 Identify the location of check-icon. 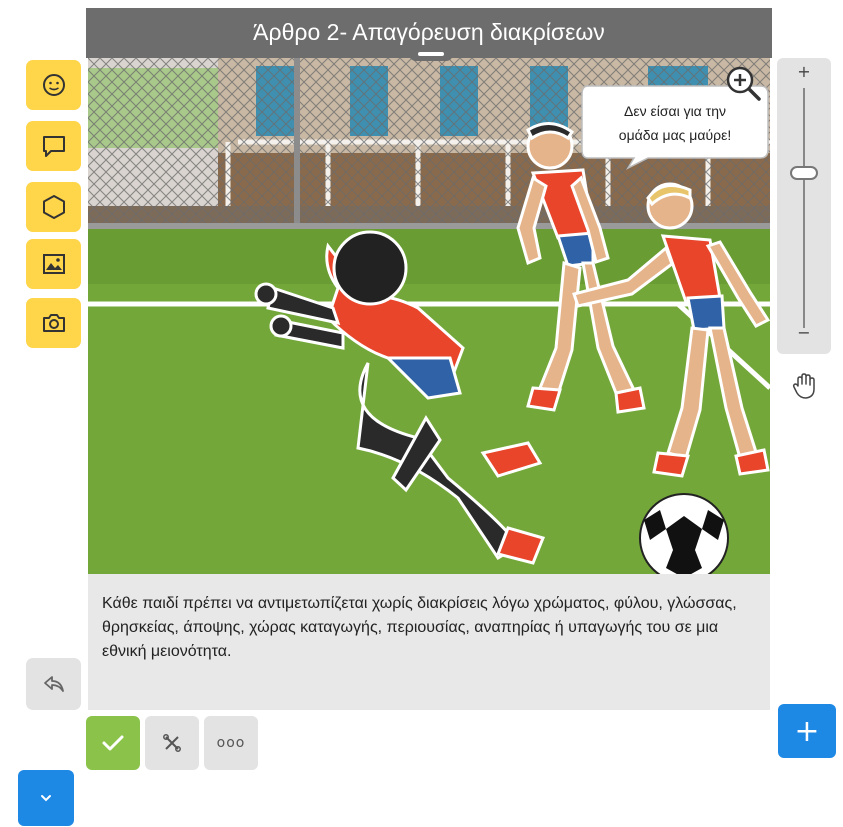
(113, 743).